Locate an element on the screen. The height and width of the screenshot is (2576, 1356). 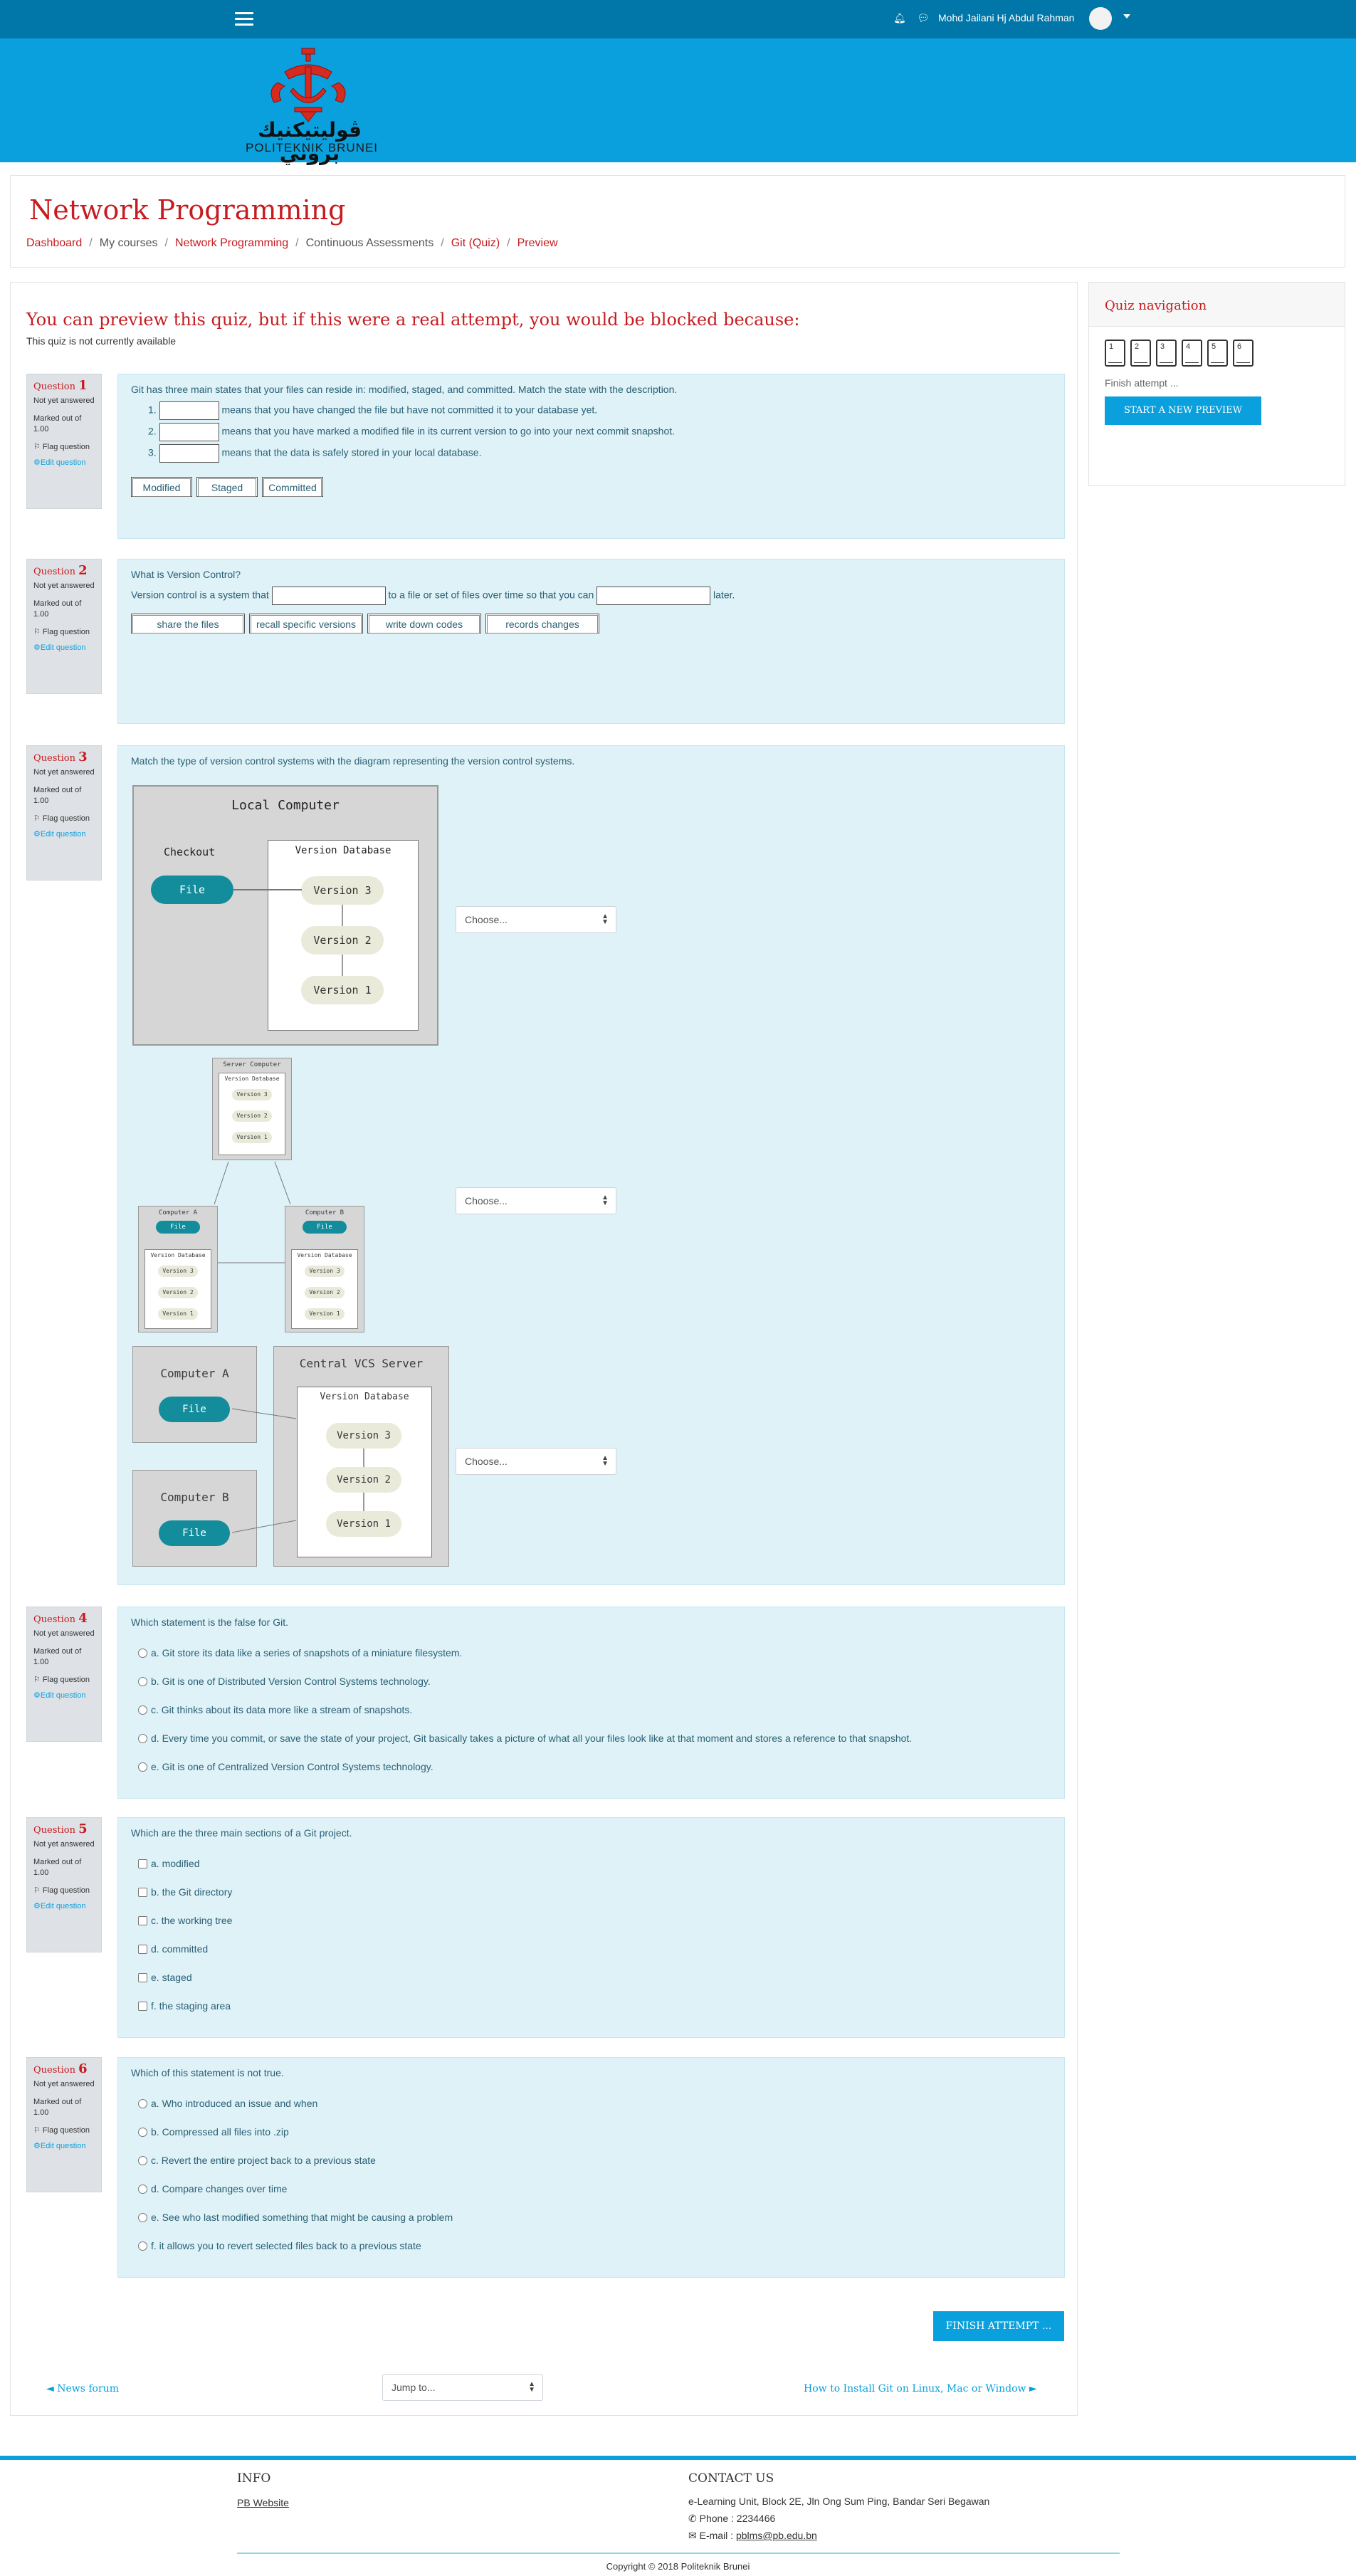
user-menu-caret-icon is located at coordinates (1126, 16).